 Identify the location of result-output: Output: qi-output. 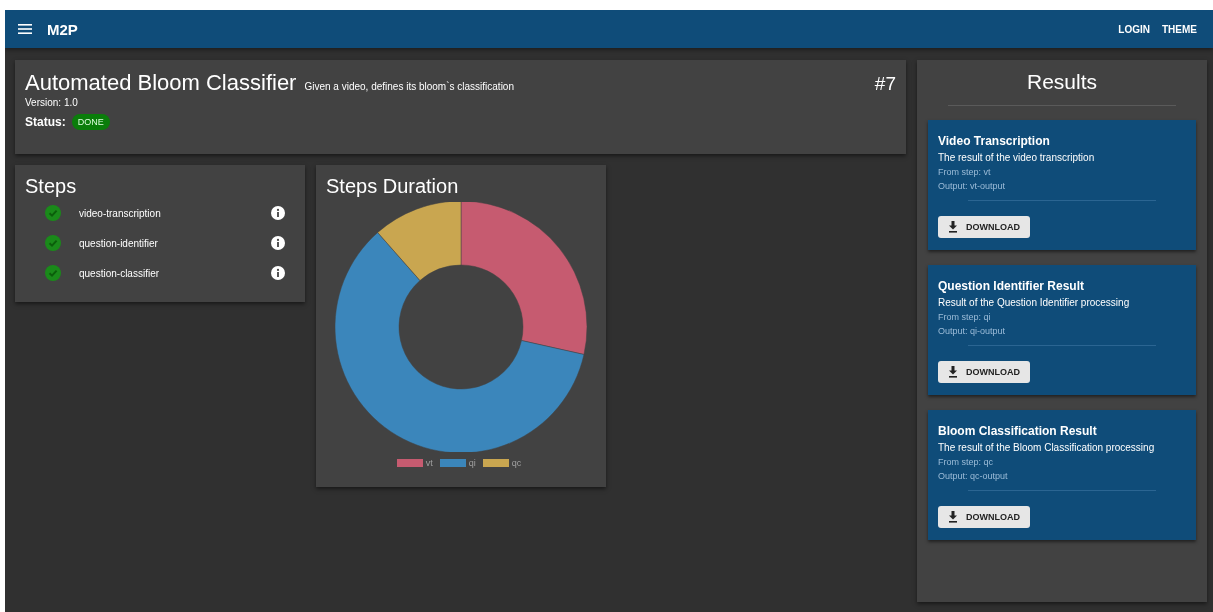
(972, 331).